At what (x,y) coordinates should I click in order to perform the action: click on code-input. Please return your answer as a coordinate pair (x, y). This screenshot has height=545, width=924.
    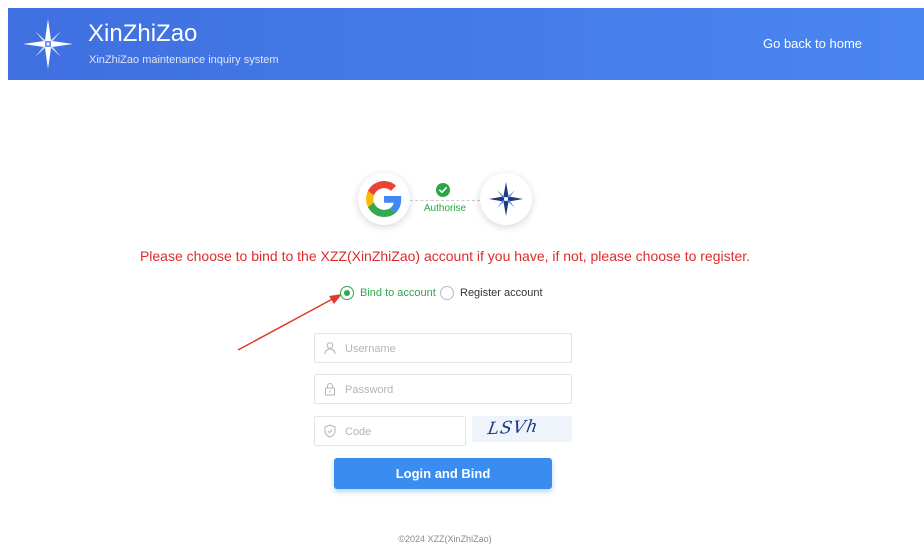
    Looking at the image, I should click on (405, 432).